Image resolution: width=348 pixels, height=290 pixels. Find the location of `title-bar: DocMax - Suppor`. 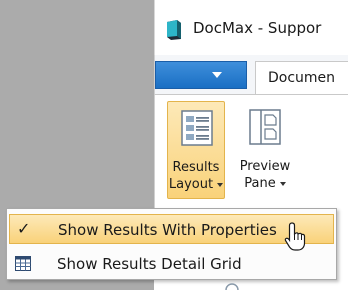

title-bar: DocMax - Suppor is located at coordinates (251, 27).